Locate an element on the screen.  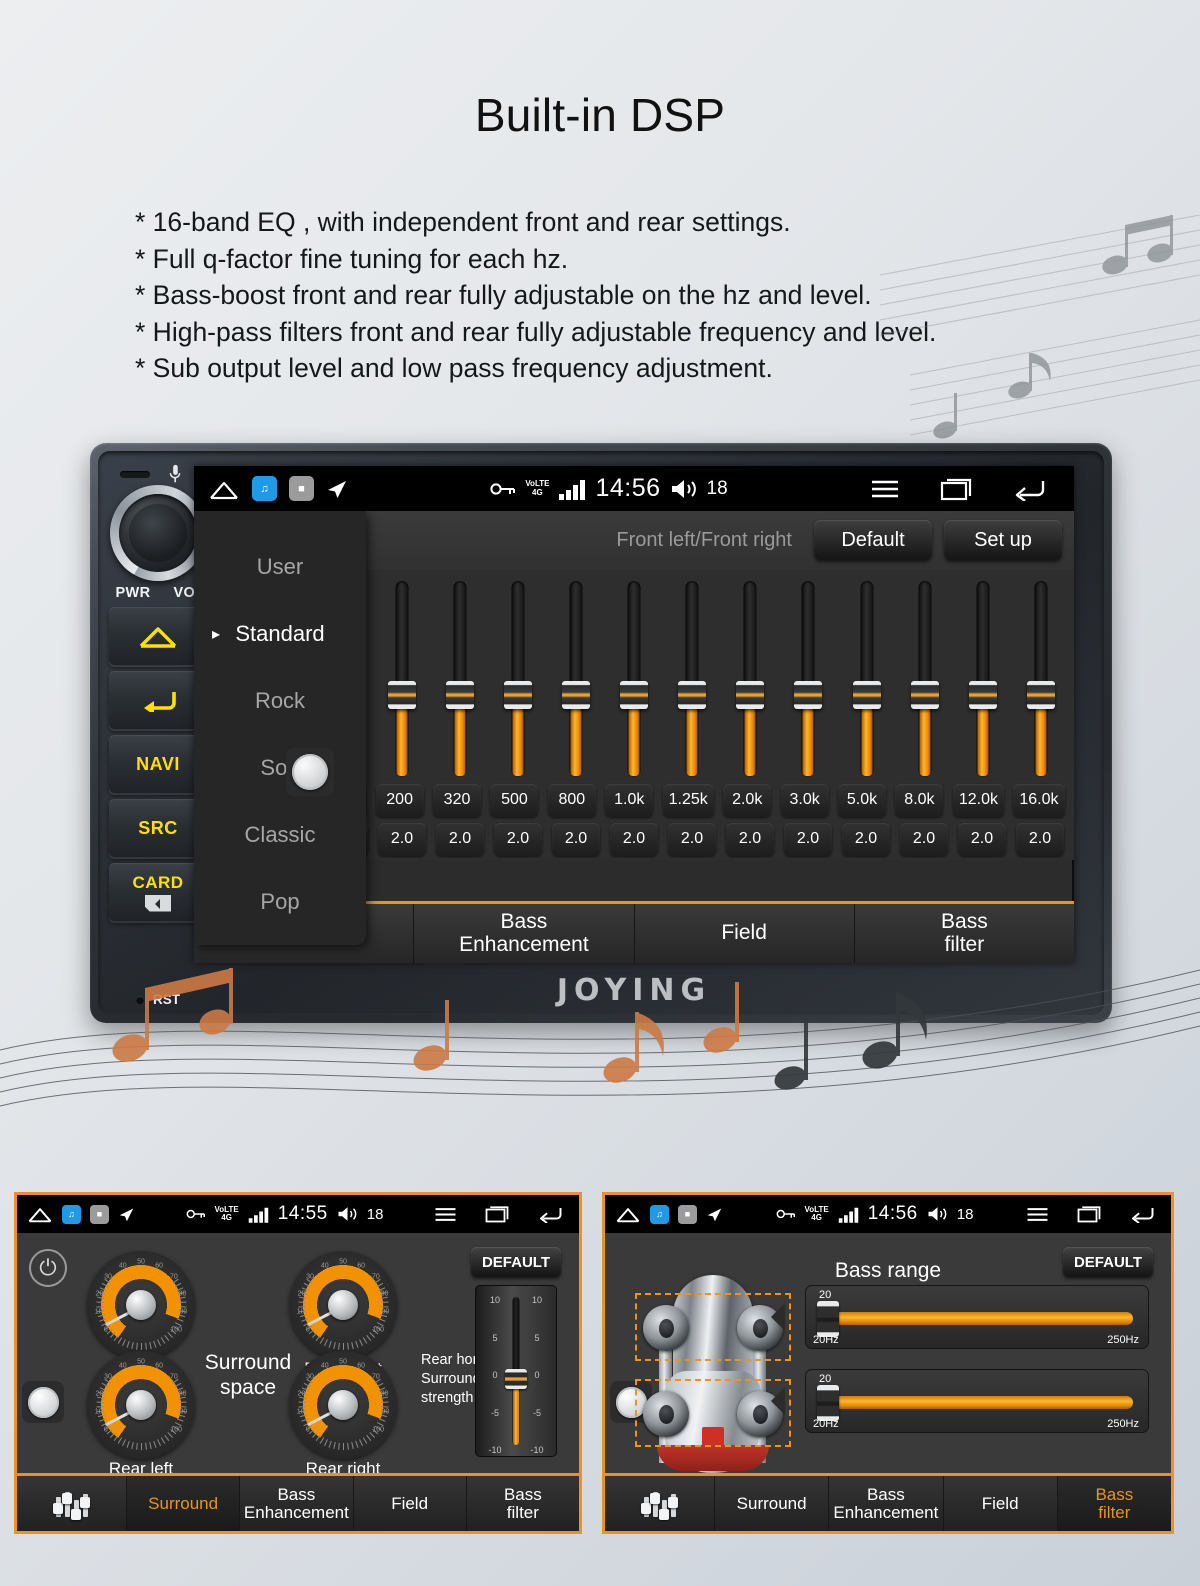
eq-frequency-chip: 320 is located at coordinates (457, 800).